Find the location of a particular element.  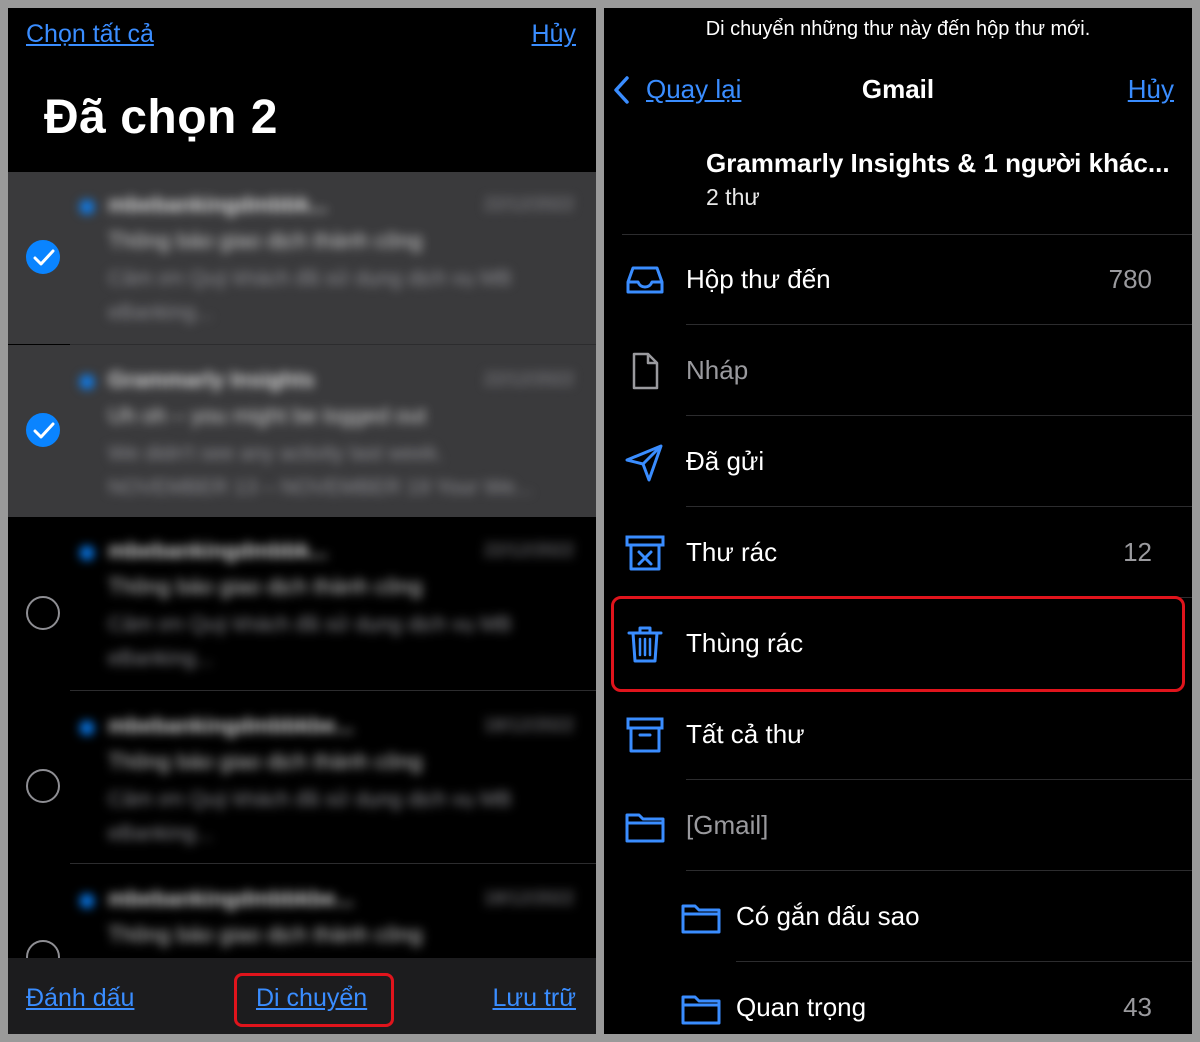

select-all-button: Chọn tất cả is located at coordinates (90, 34).